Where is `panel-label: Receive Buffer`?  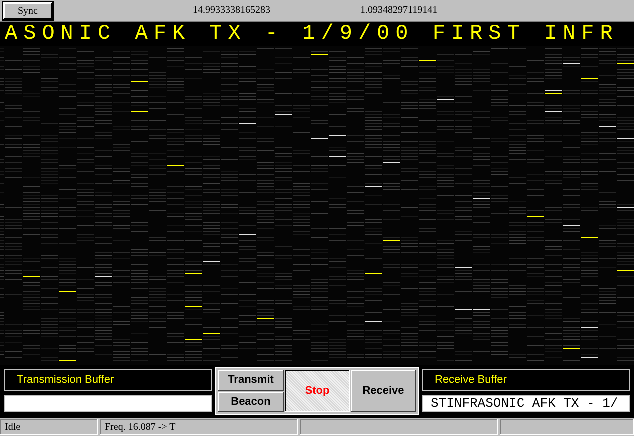 panel-label: Receive Buffer is located at coordinates (471, 380).